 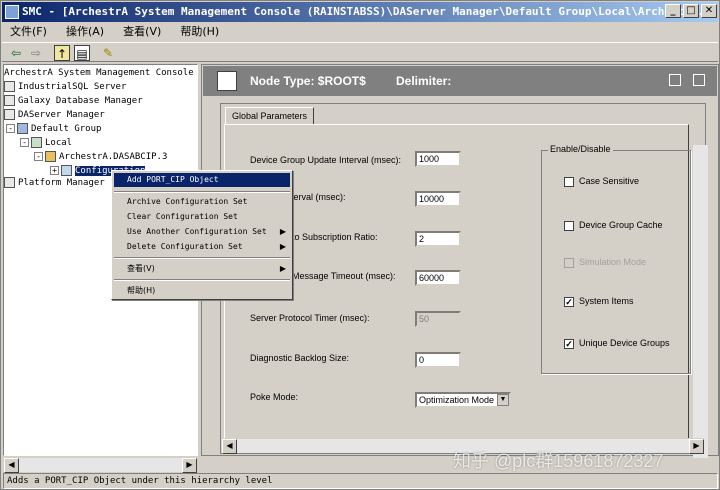 I want to click on menu-action: 操作(A), so click(x=85, y=31).